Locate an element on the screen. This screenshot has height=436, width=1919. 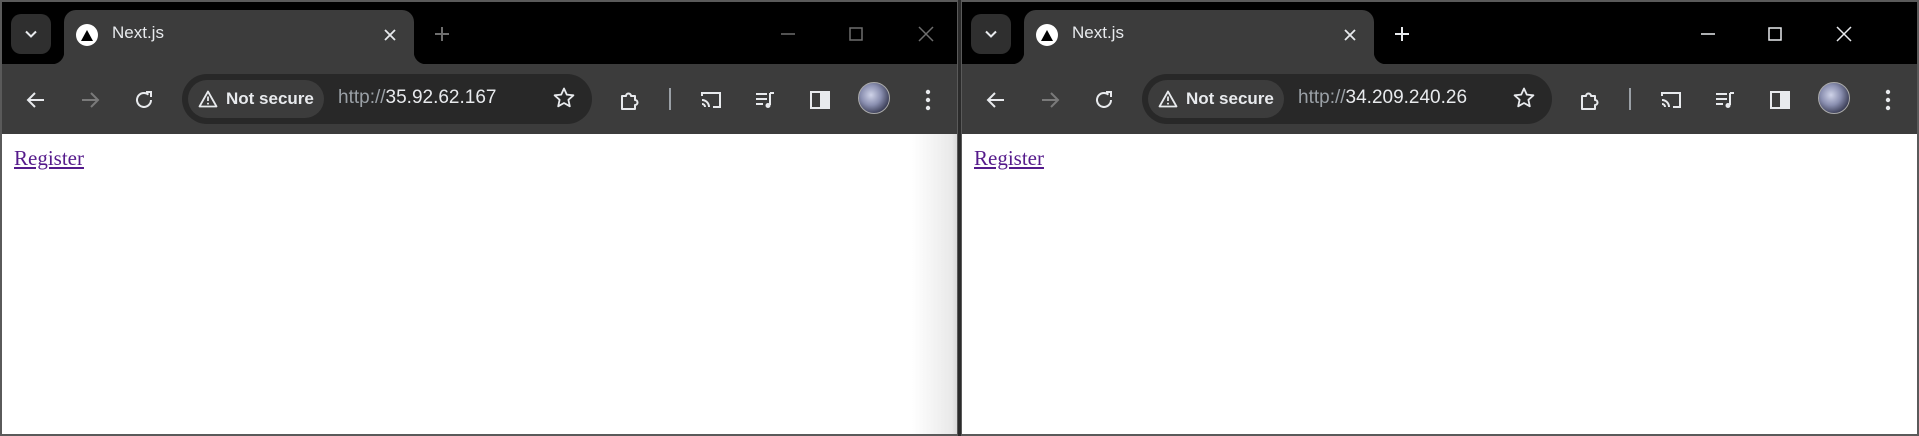
url-text: http://34.209.240.26 is located at coordinates (1382, 98).